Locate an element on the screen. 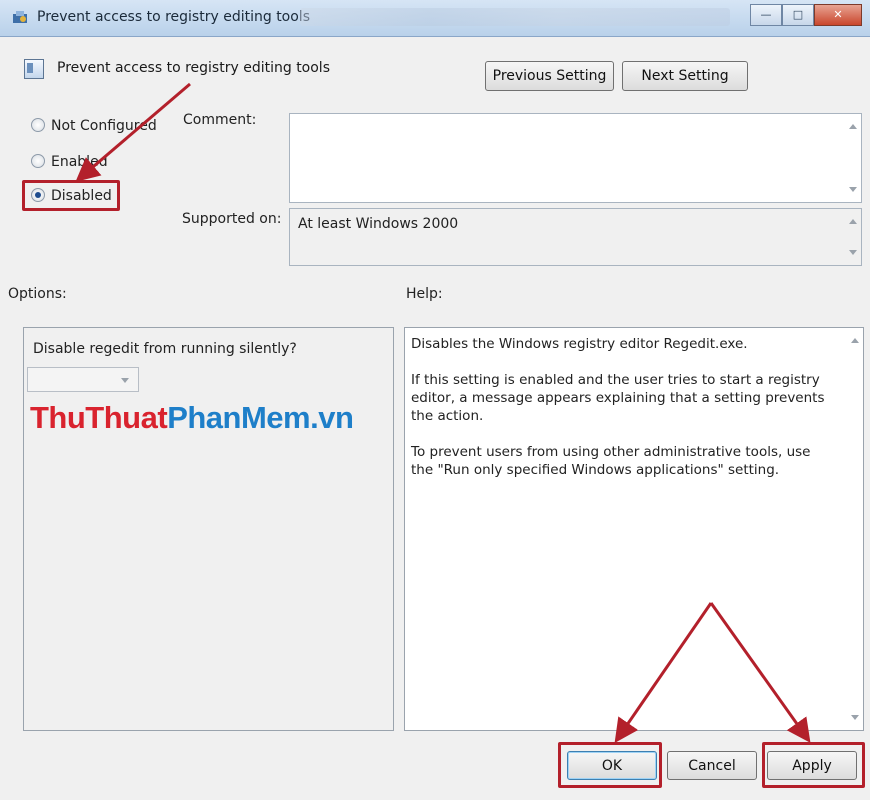  arrow-to-disabled is located at coordinates (133, 132).